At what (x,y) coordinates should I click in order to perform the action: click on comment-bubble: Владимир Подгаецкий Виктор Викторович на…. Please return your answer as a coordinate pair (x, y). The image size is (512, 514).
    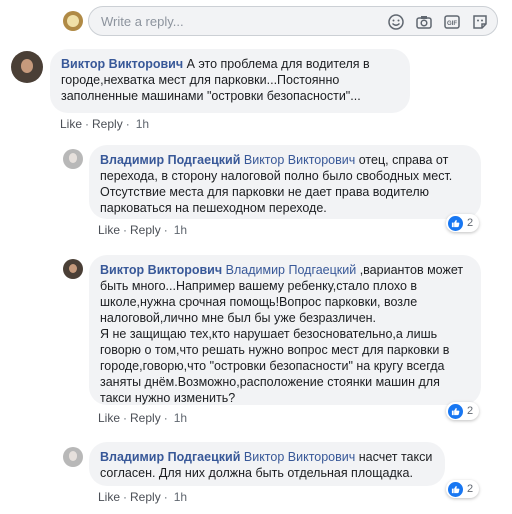
    Looking at the image, I should click on (267, 464).